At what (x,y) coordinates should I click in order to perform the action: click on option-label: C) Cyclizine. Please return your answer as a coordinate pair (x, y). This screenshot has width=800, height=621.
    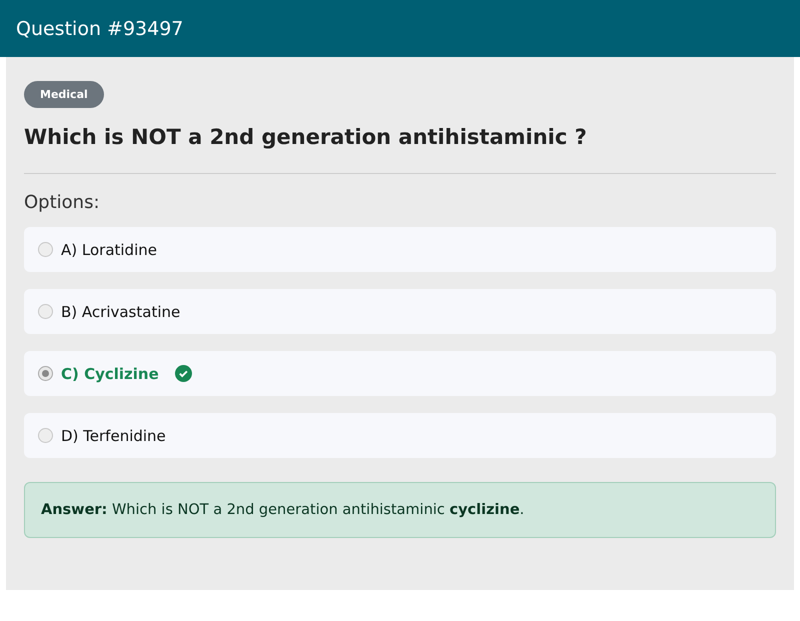
    Looking at the image, I should click on (110, 373).